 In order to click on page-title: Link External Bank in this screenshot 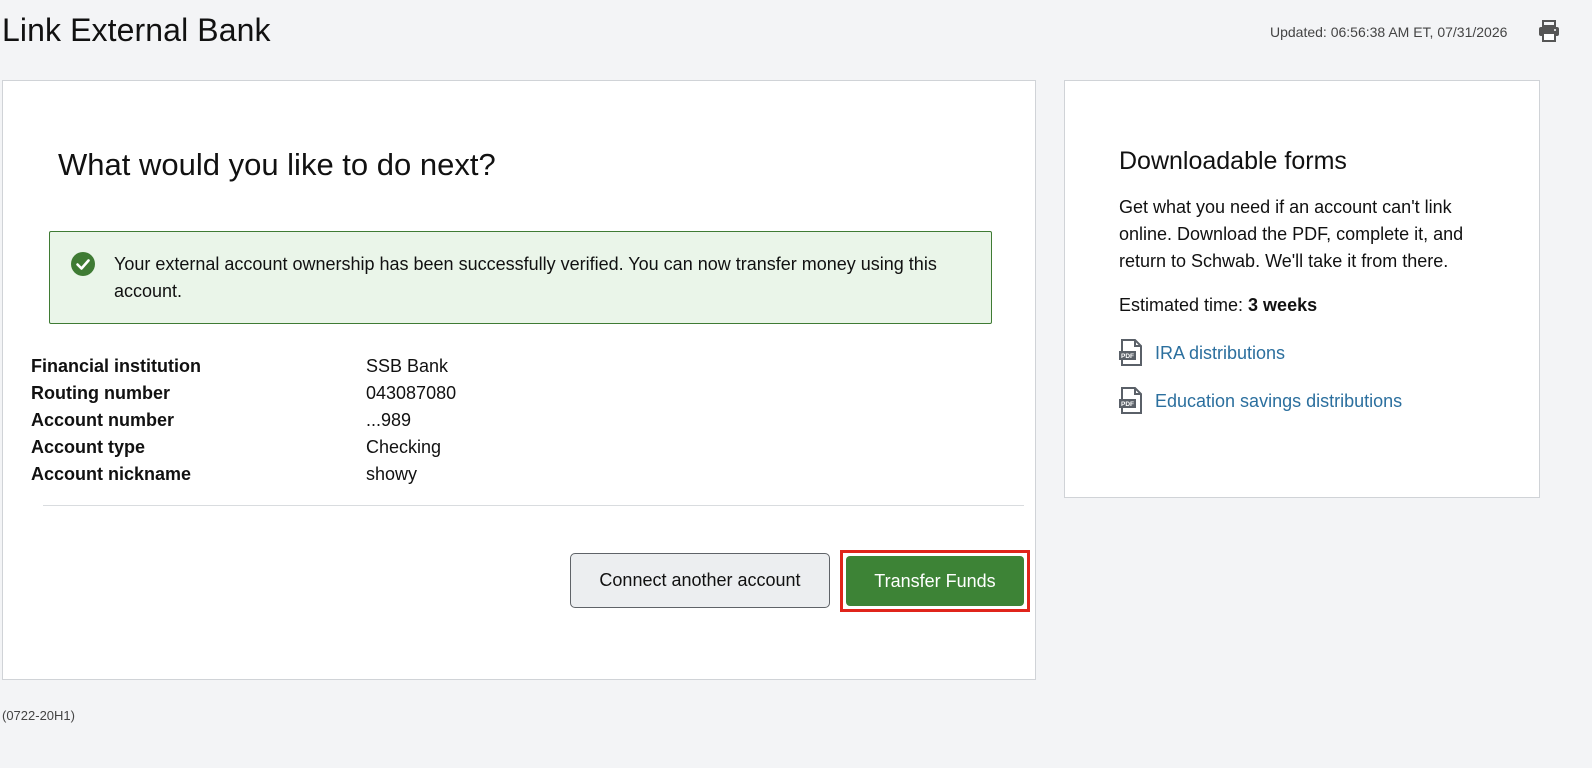, I will do `click(136, 30)`.